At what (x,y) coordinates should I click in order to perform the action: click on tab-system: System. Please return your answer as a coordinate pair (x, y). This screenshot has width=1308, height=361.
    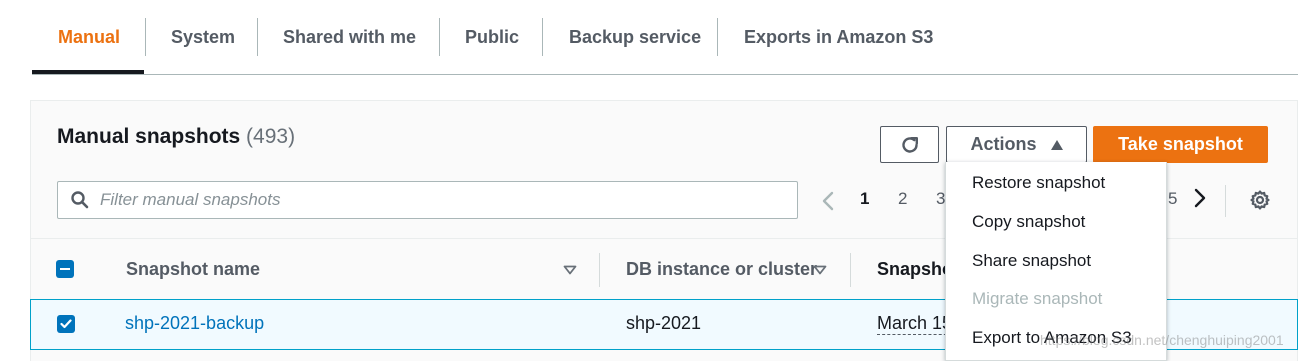
    Looking at the image, I should click on (203, 37).